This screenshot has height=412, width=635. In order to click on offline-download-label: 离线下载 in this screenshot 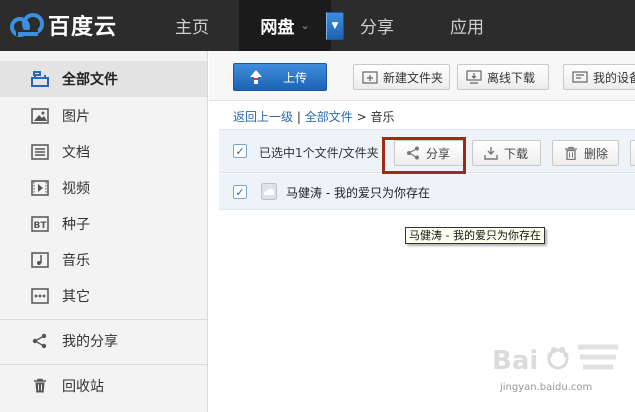, I will do `click(511, 77)`.